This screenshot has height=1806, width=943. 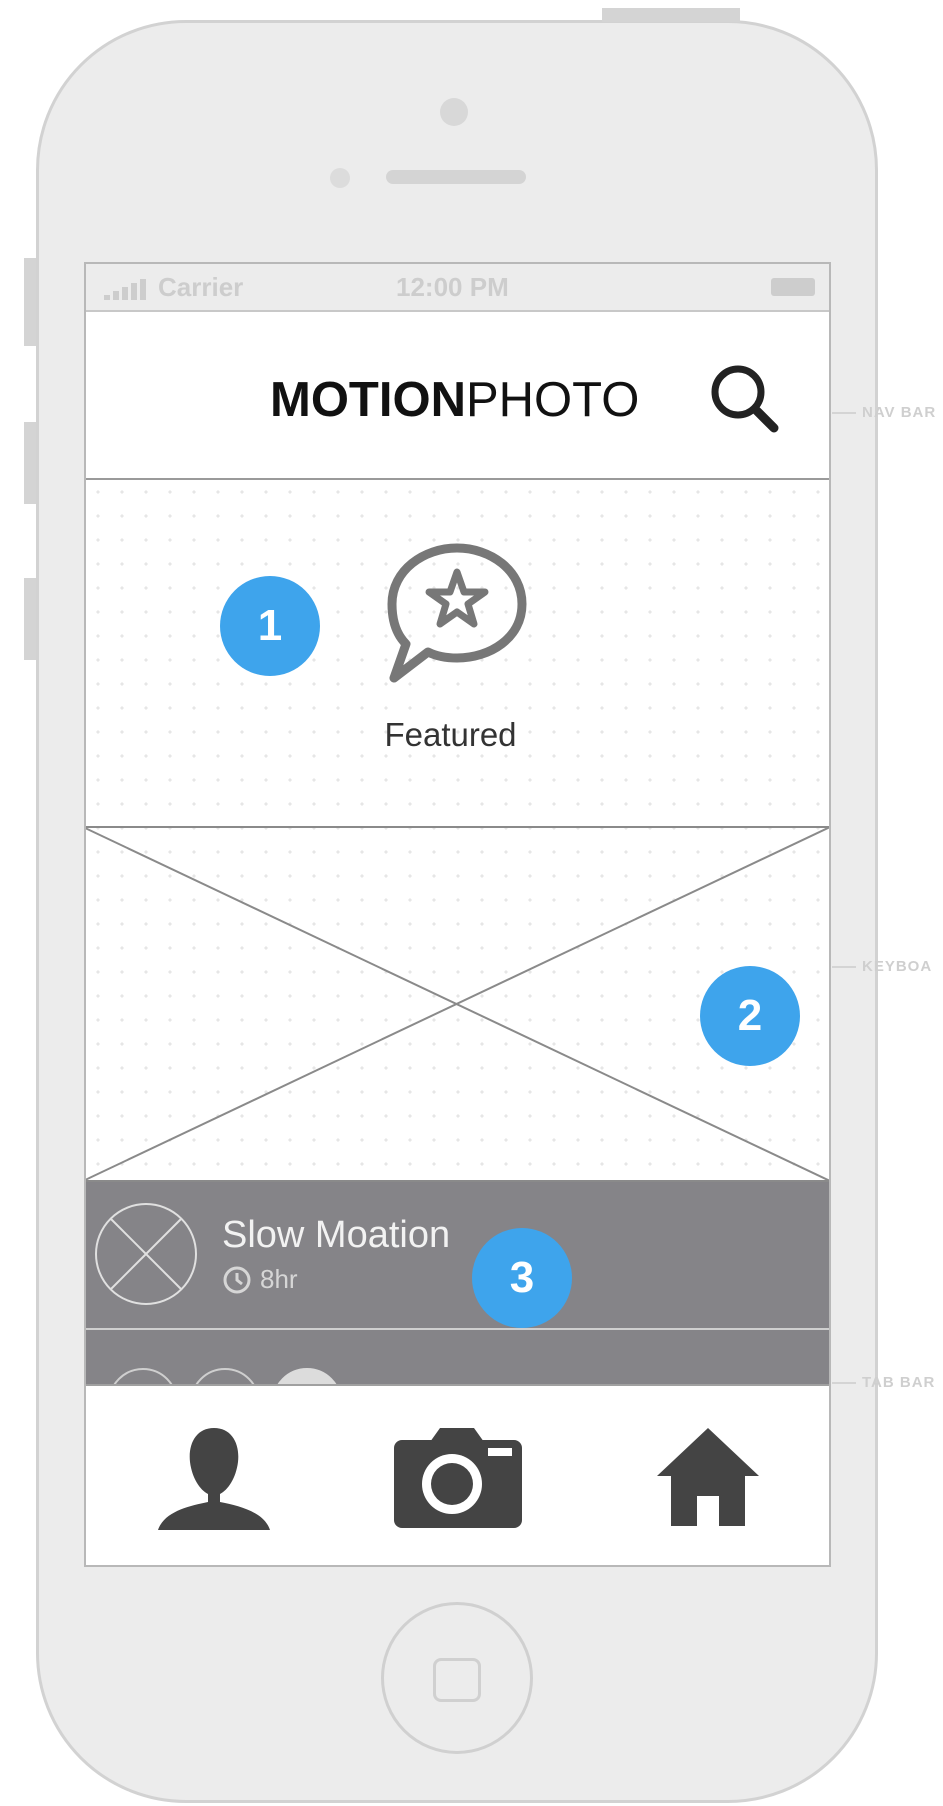 I want to click on annotation-line-tabbar, so click(x=844, y=1383).